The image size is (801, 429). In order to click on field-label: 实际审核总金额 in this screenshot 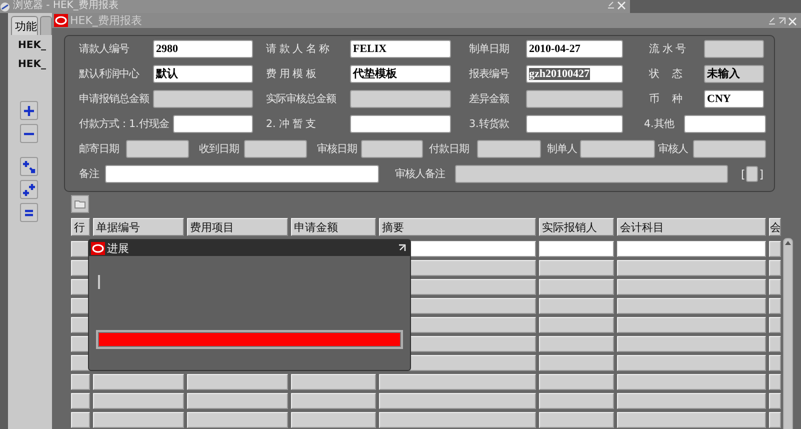, I will do `click(301, 99)`.